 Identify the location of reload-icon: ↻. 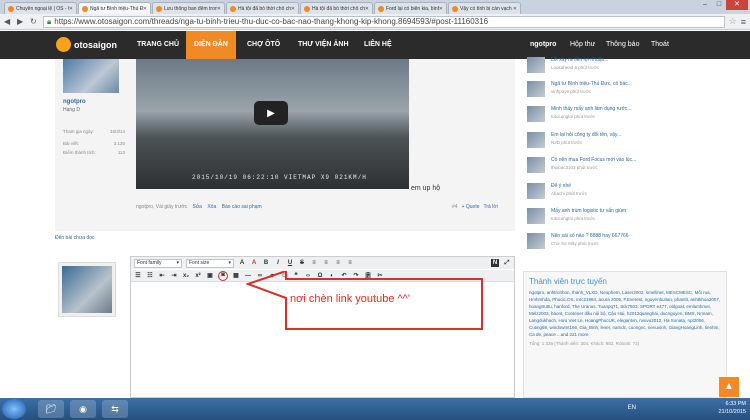
(35, 21).